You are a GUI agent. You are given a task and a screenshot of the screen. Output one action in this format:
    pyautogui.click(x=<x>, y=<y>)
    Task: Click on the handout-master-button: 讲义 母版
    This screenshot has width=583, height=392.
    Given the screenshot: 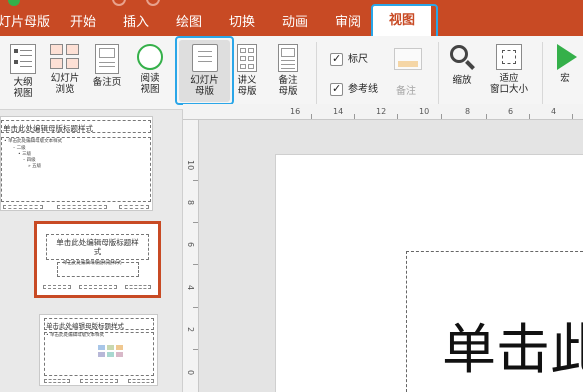 What is the action you would take?
    pyautogui.click(x=247, y=70)
    